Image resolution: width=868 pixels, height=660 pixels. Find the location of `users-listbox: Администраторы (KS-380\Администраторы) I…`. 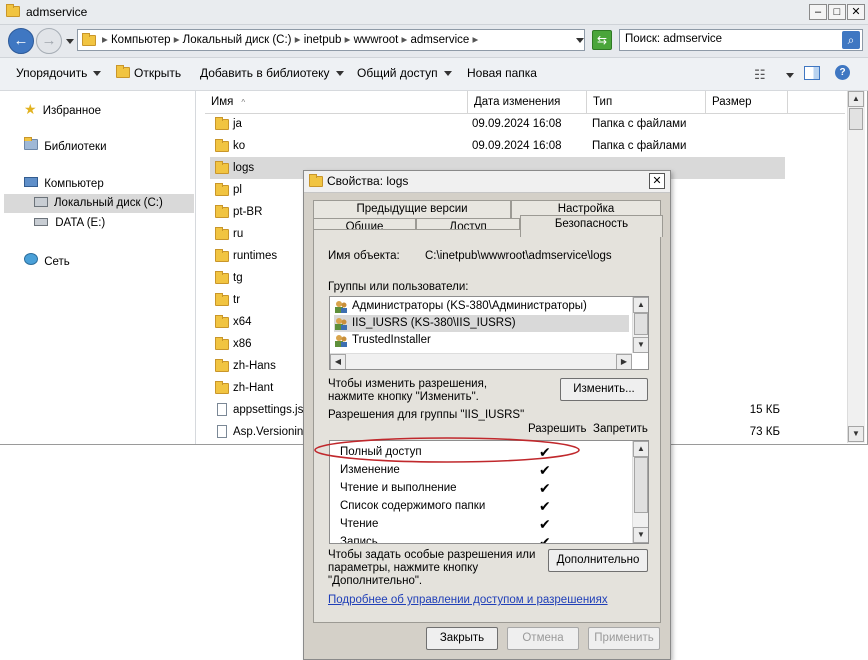

users-listbox: Администраторы (KS-380\Администраторы) I… is located at coordinates (489, 333).